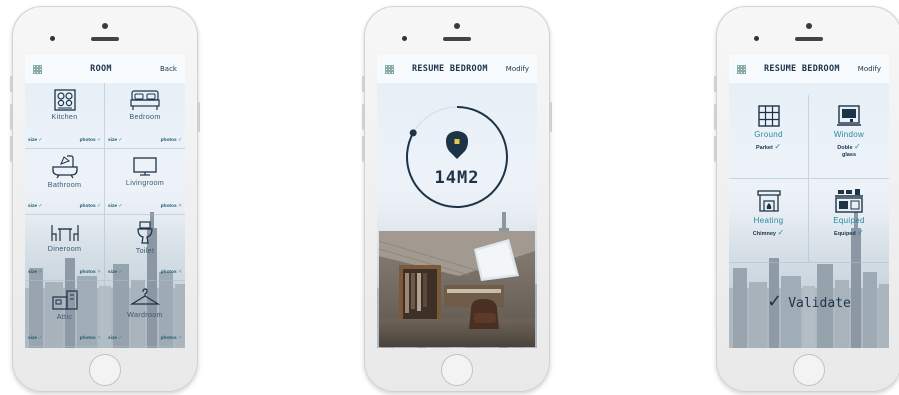  What do you see at coordinates (64, 167) in the screenshot?
I see `bathtub-icon` at bounding box center [64, 167].